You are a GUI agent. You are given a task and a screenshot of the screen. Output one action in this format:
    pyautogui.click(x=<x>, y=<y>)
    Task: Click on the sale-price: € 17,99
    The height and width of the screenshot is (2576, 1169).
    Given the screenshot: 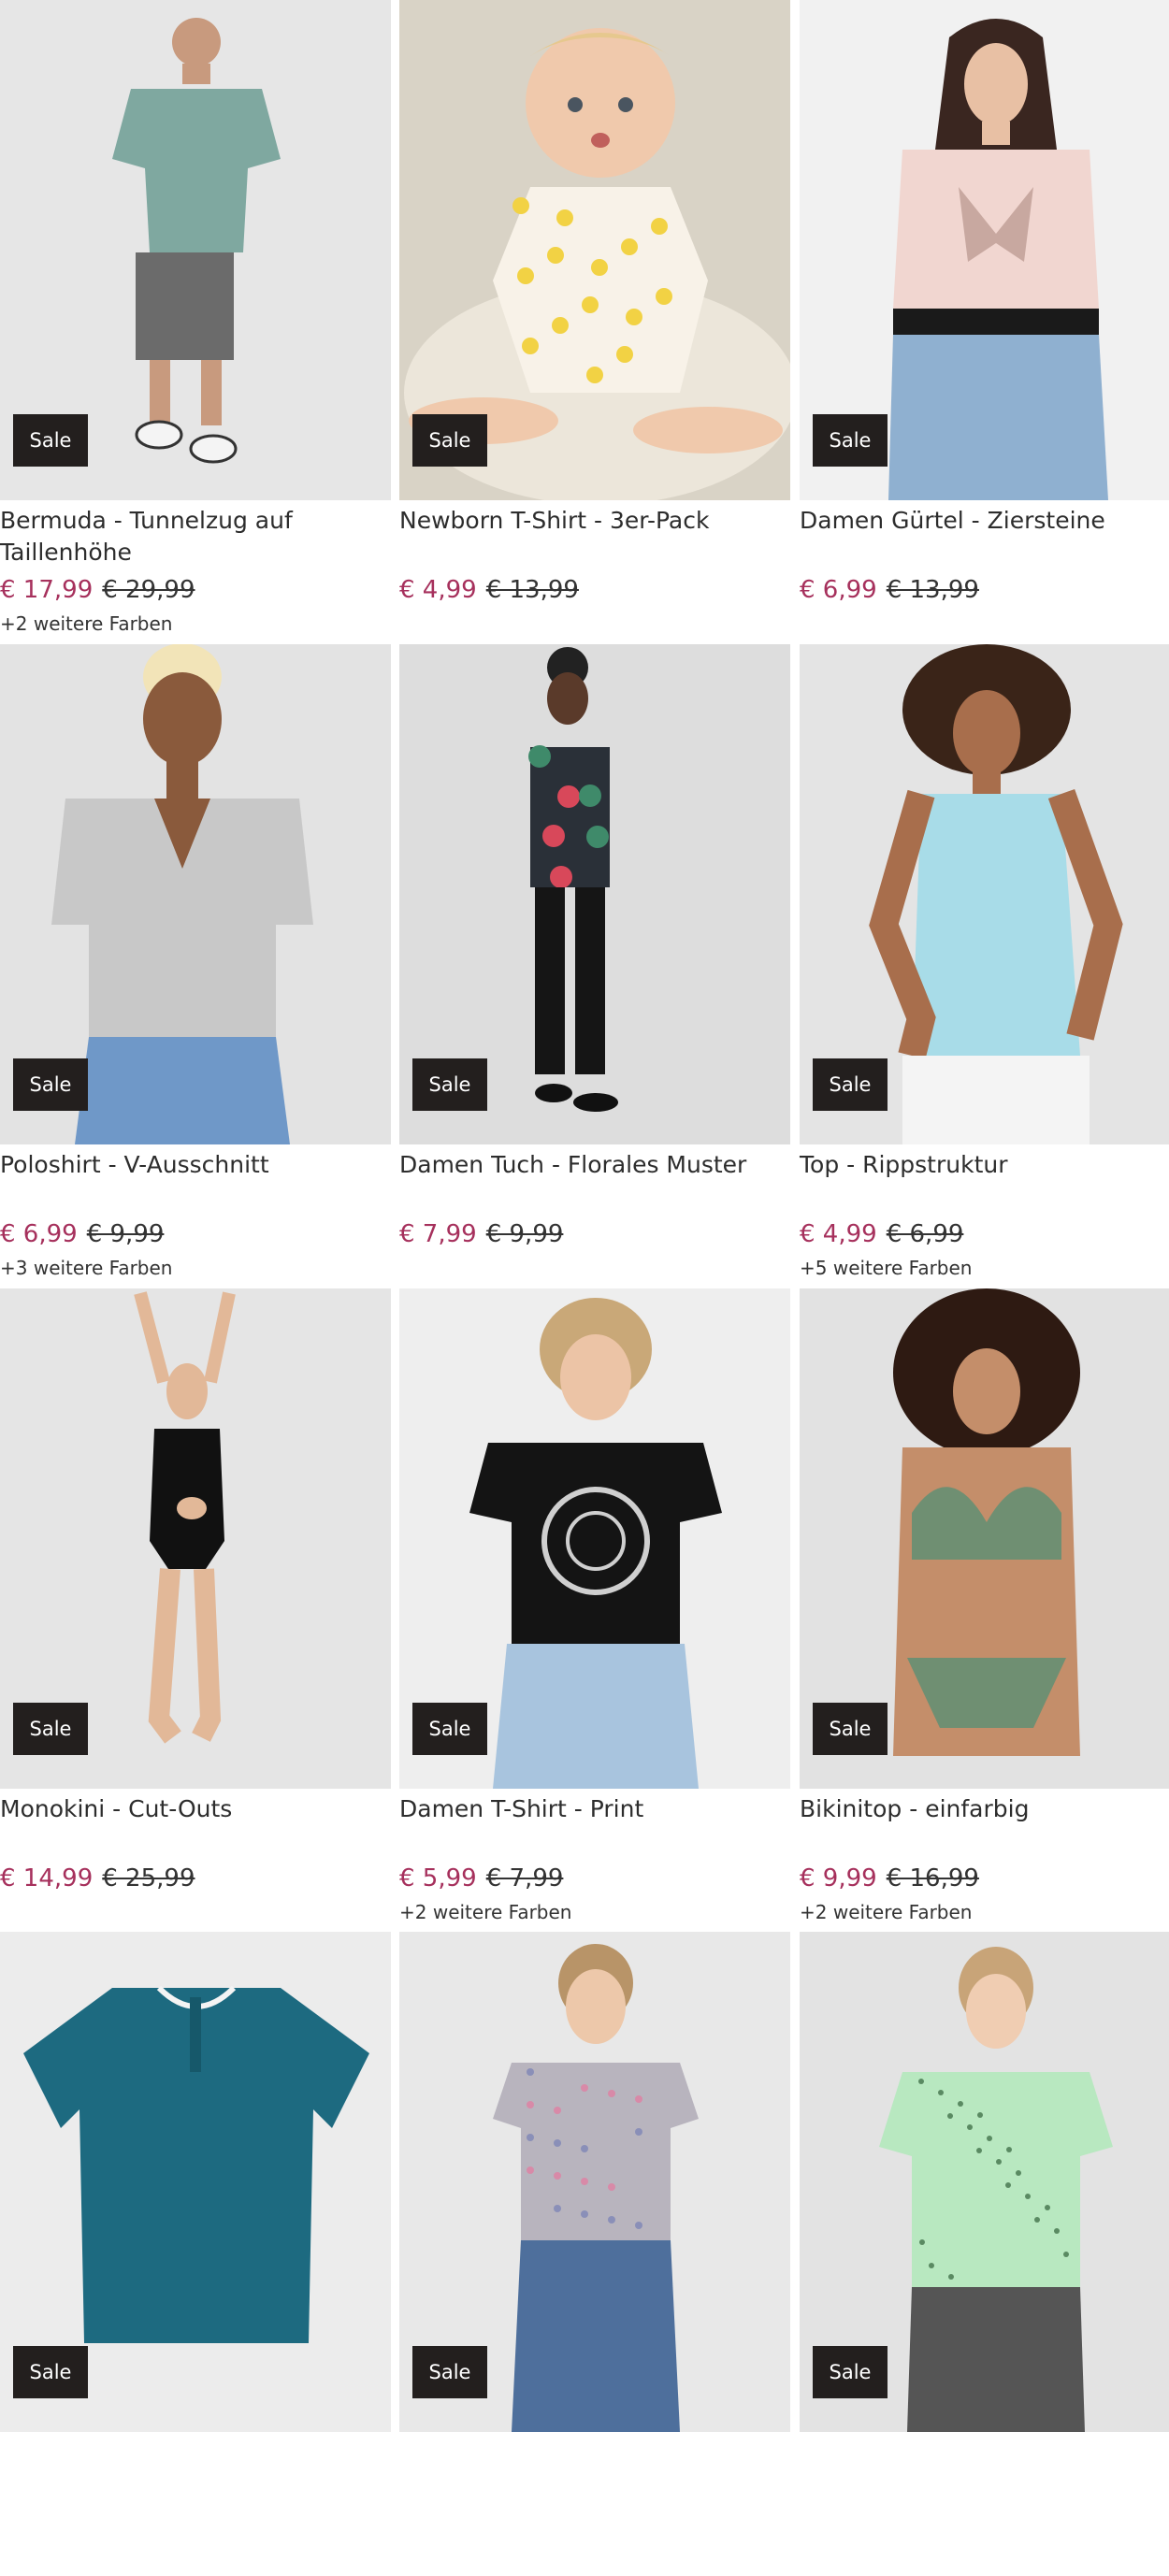 What is the action you would take?
    pyautogui.click(x=47, y=590)
    